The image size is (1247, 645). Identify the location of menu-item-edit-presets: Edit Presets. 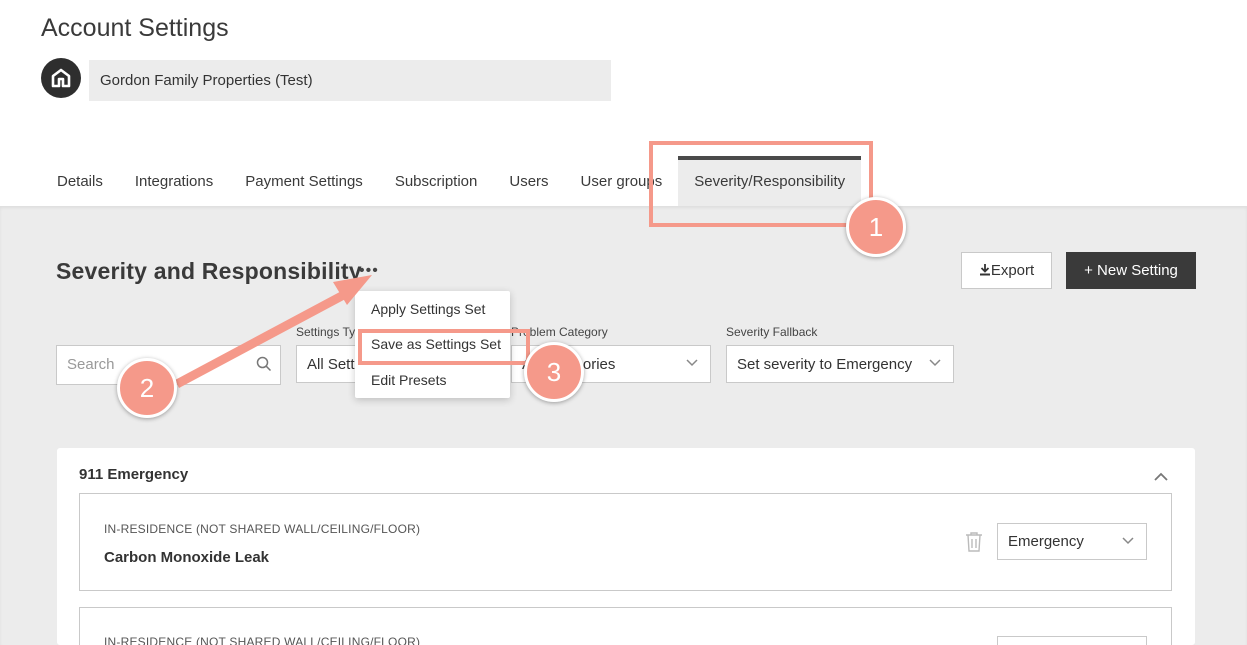
(408, 380).